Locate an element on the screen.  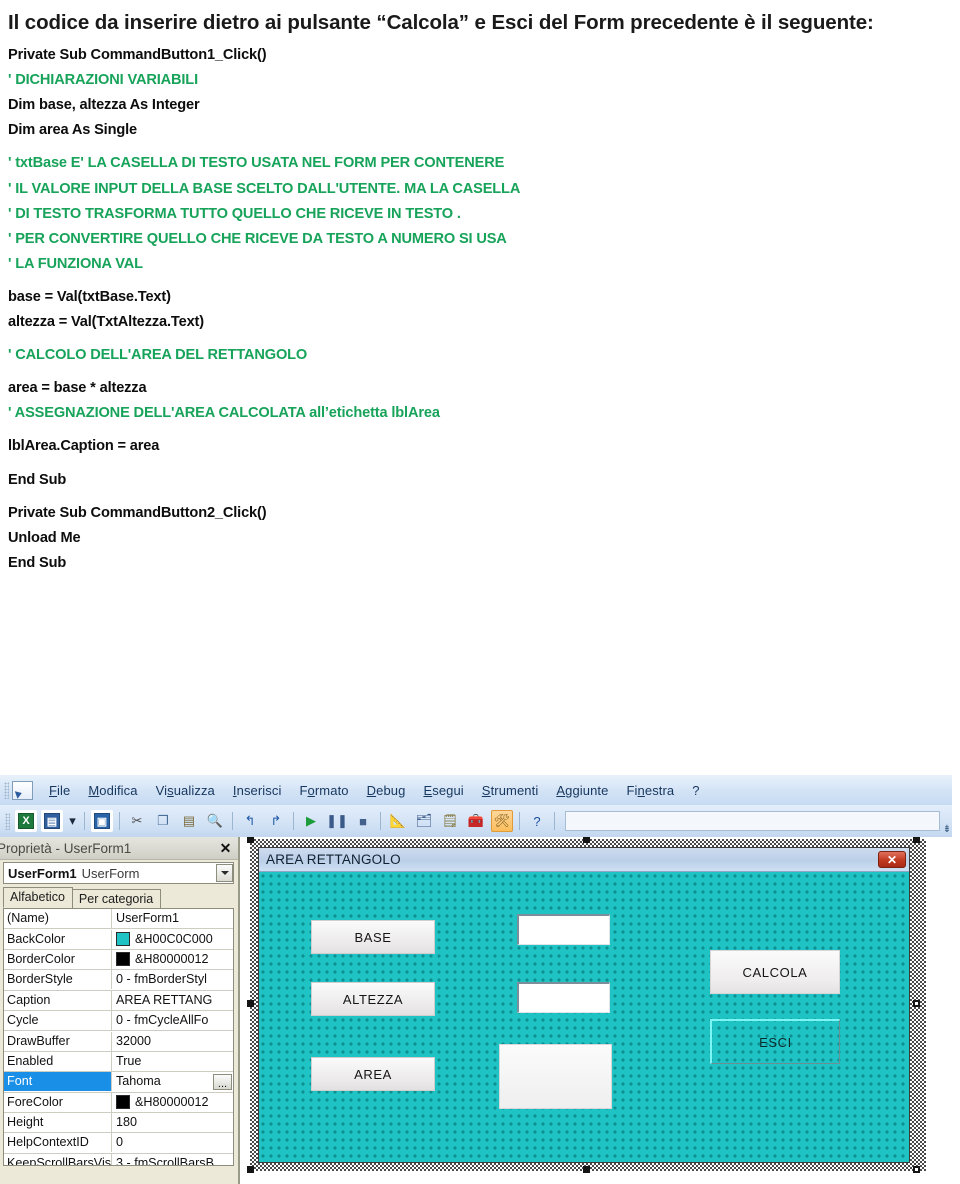
label-altezza: ALTEZZA is located at coordinates (373, 999).